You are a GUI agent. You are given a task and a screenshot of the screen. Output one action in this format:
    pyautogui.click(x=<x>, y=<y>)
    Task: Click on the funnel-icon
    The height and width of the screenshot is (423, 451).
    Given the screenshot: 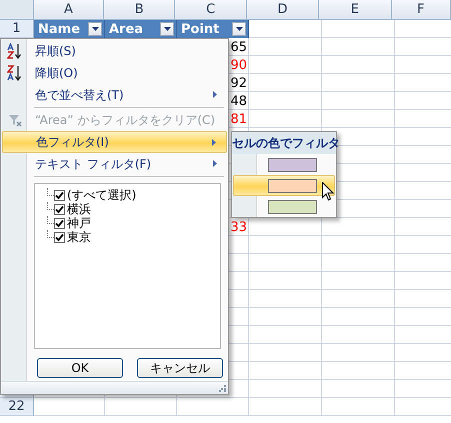 What is the action you would take?
    pyautogui.click(x=15, y=120)
    